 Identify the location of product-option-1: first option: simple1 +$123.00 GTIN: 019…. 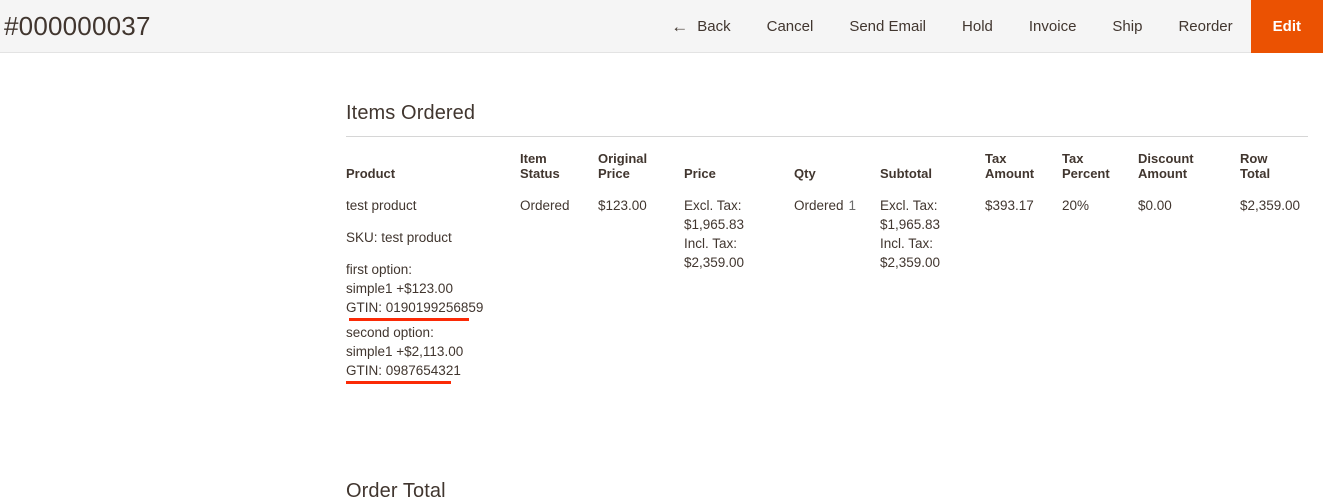
(430, 291).